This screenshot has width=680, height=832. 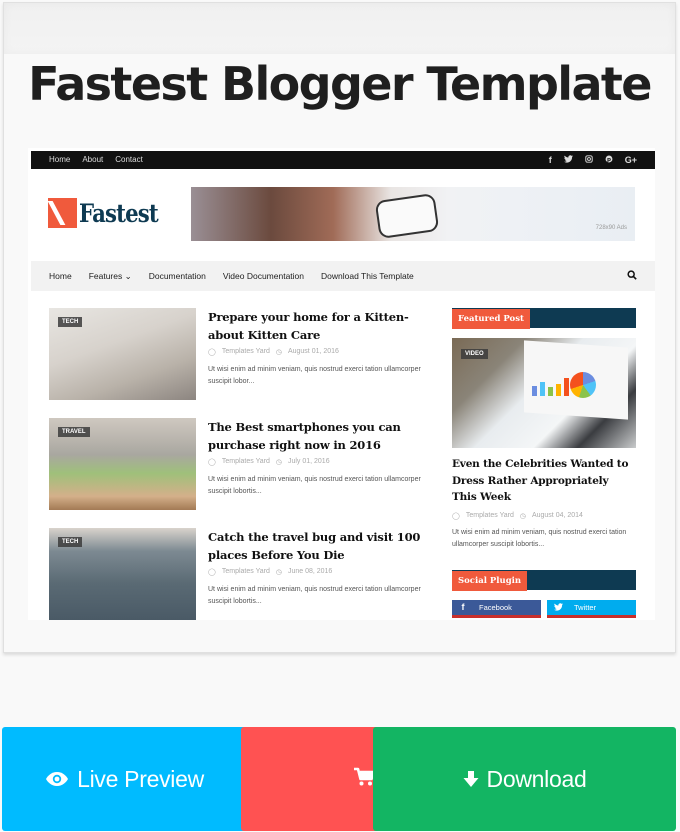 I want to click on featured-post-author: Templates Yard, so click(x=489, y=515).